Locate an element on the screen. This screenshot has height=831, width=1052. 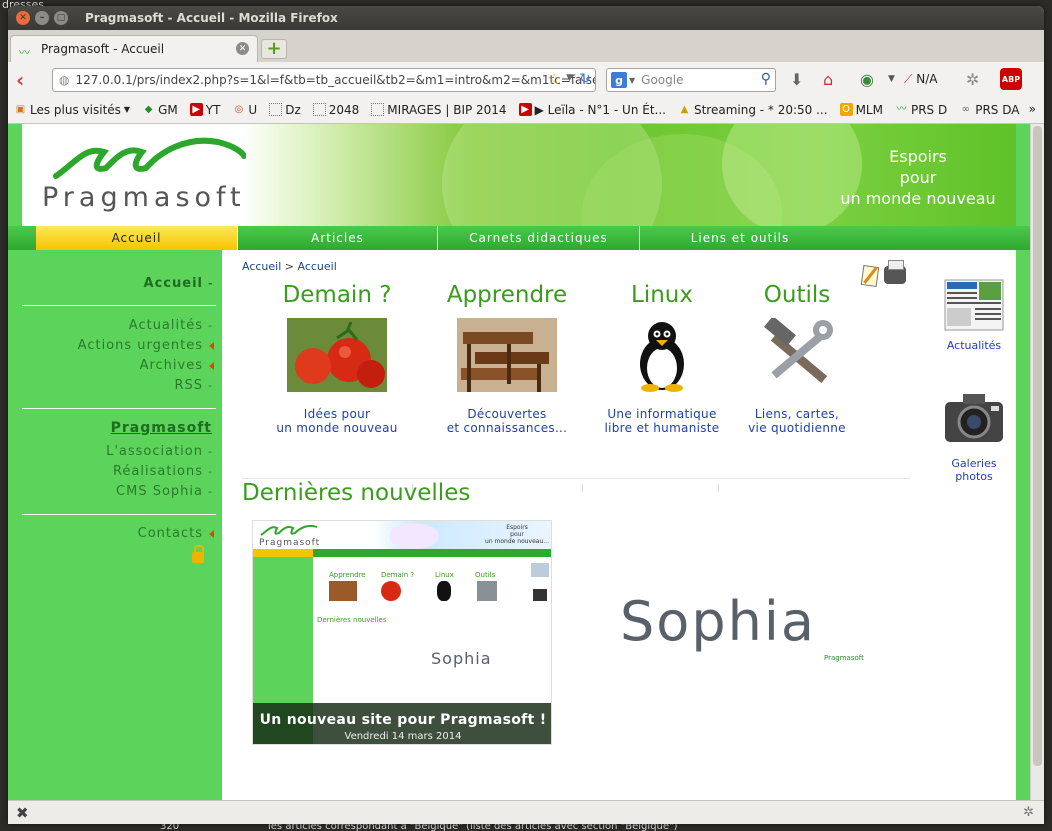
bookmark-les-plus-visites: ▣ Les plus visités ▼ is located at coordinates (72, 110).